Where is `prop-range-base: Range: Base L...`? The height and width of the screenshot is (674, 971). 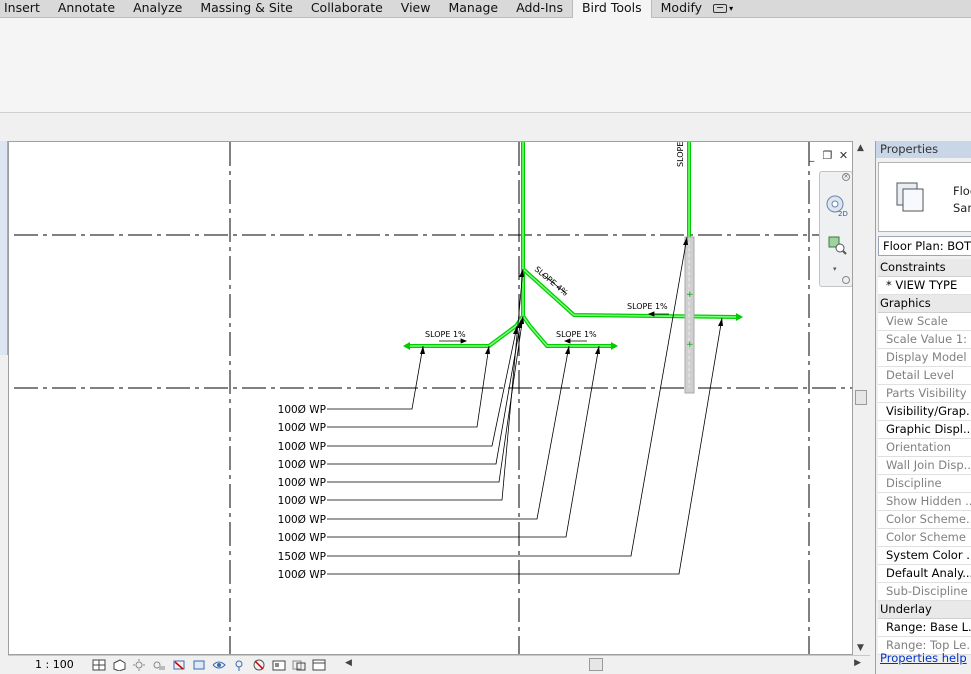 prop-range-base: Range: Base L... is located at coordinates (924, 628).